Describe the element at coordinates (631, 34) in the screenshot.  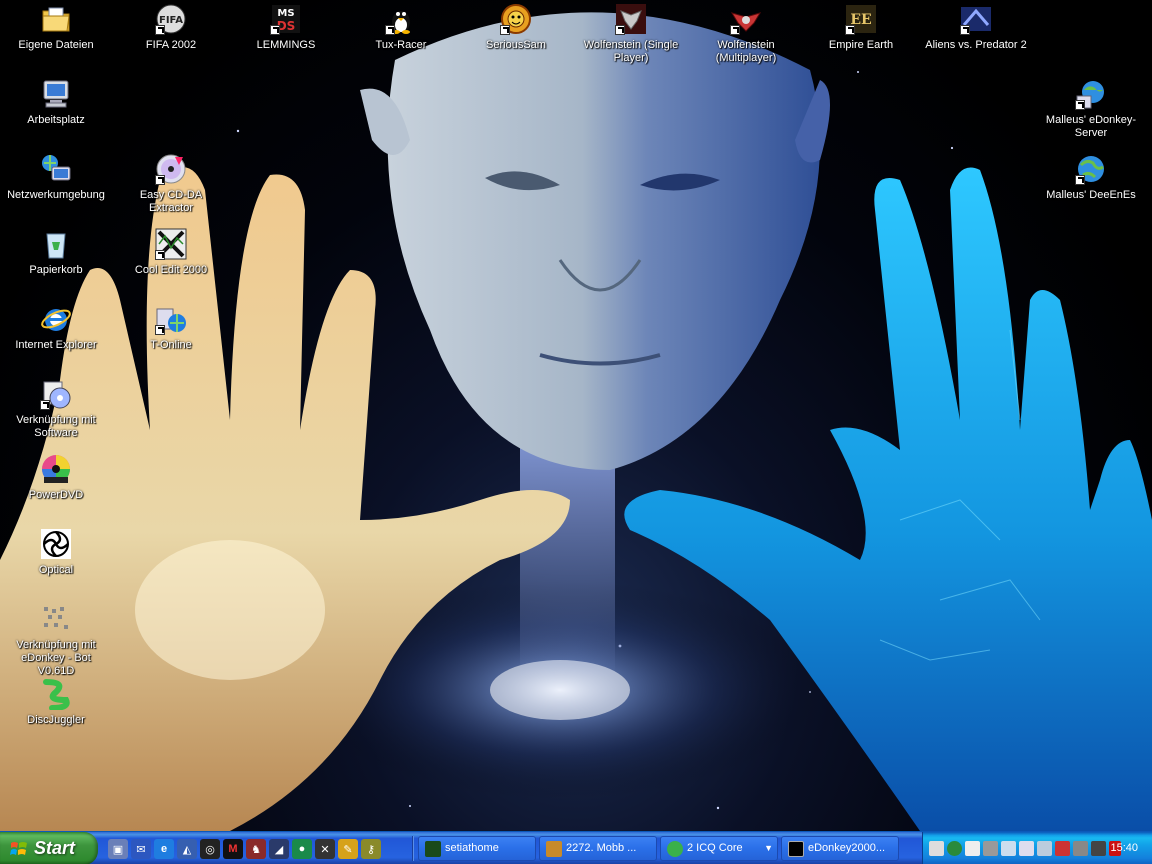
I see `desktop-icon-wolfenstein-sp: Wolfenstein (Single Player)` at that location.